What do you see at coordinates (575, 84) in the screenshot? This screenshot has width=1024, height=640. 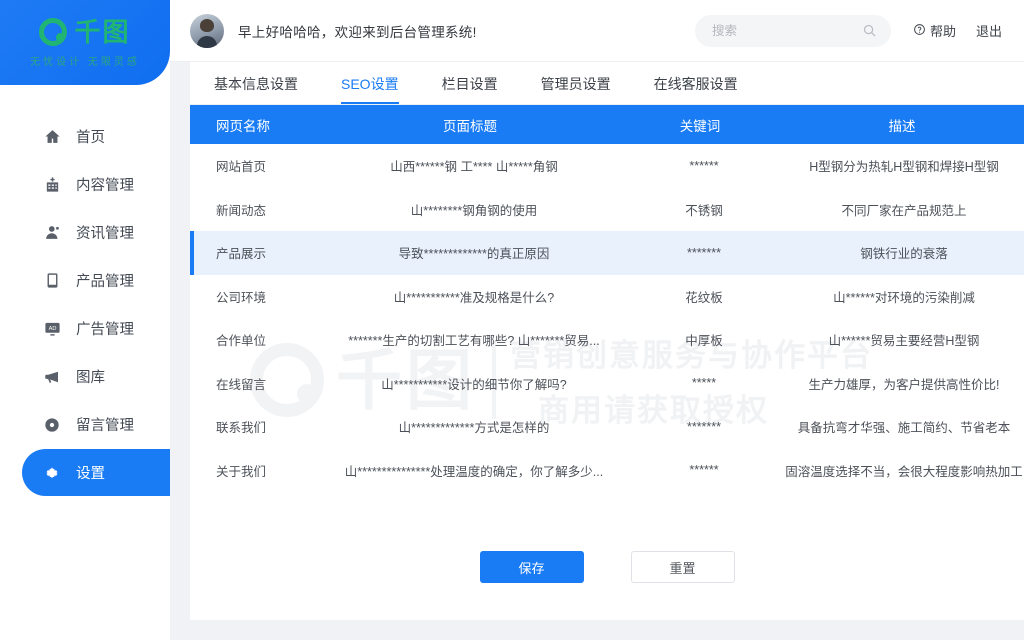 I see `tab-label: 管理员设置` at bounding box center [575, 84].